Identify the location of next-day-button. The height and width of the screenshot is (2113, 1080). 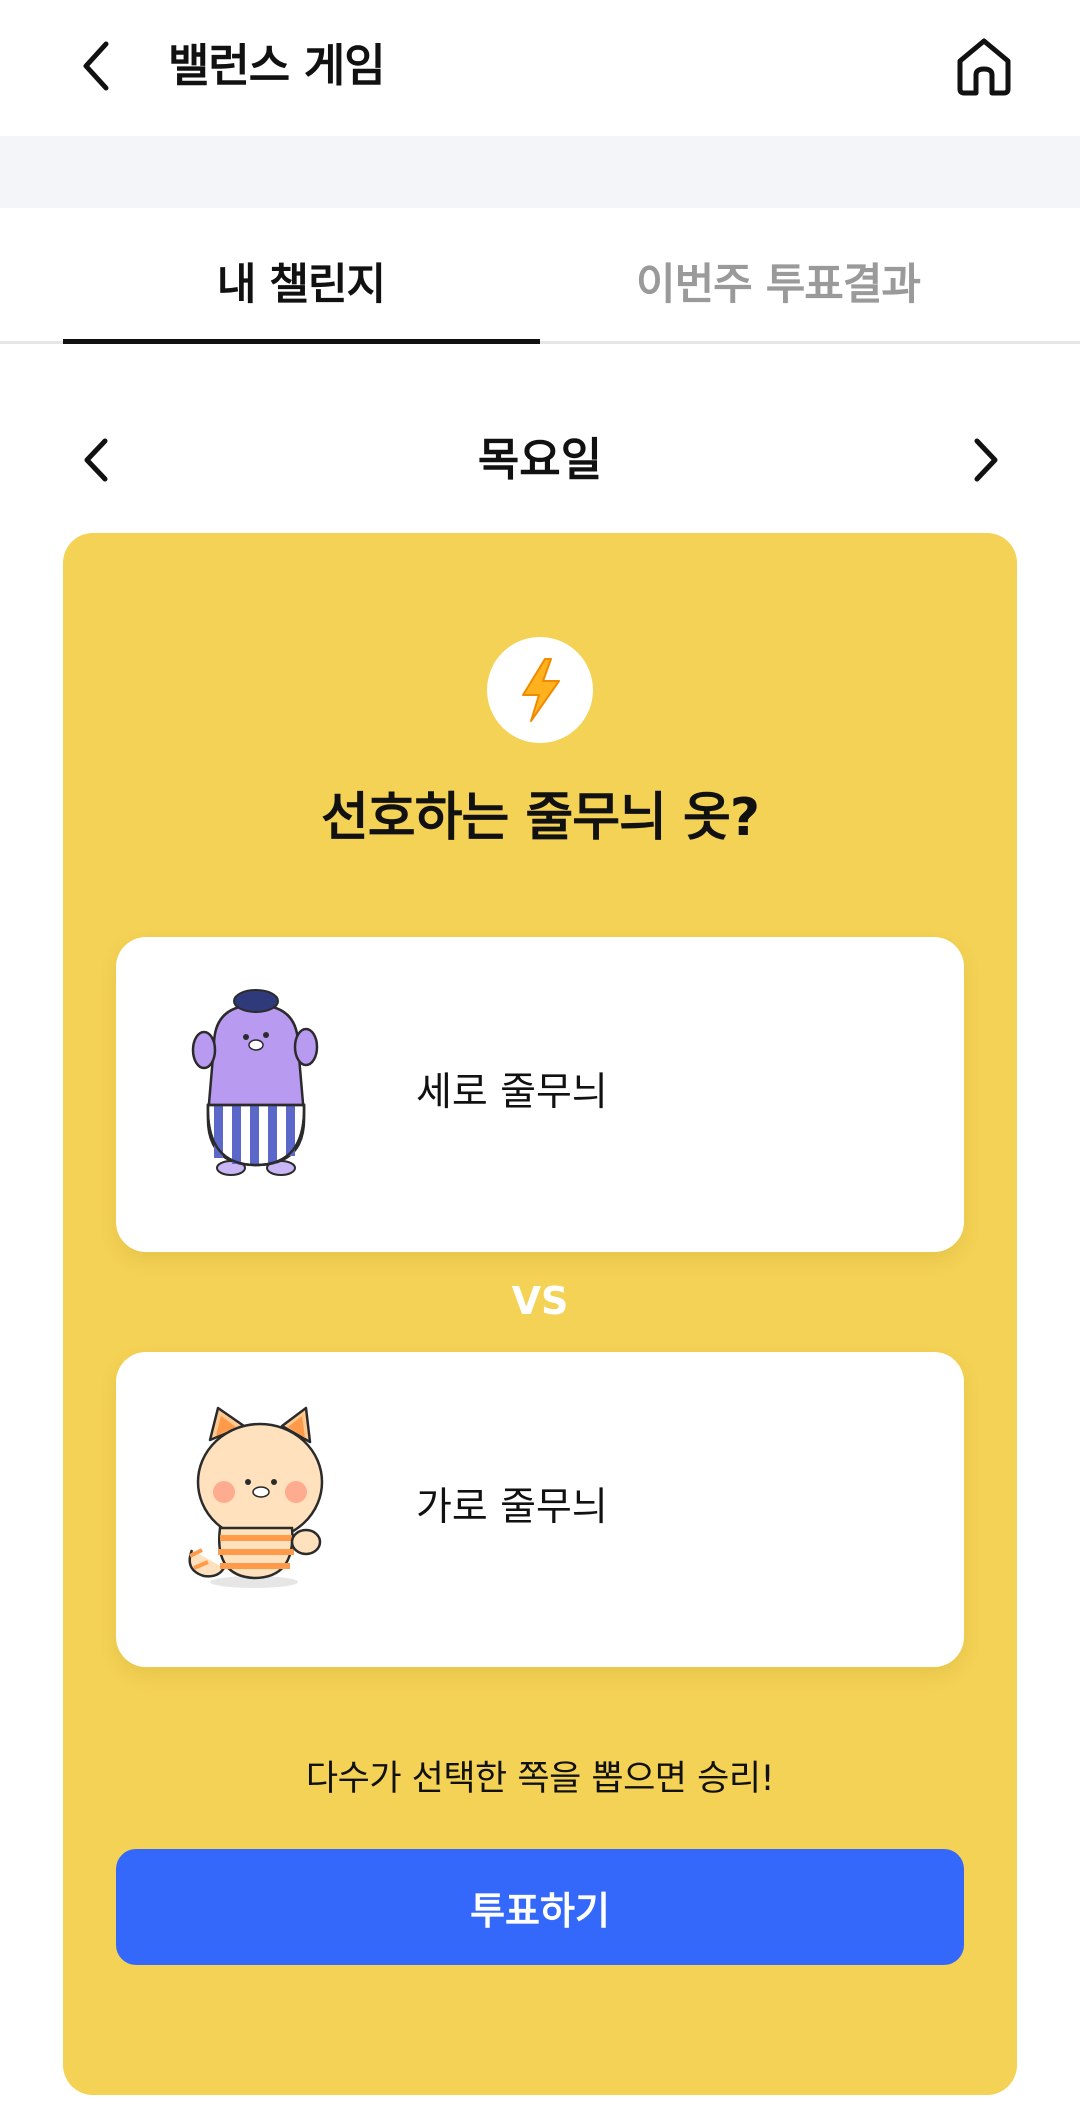
(986, 460).